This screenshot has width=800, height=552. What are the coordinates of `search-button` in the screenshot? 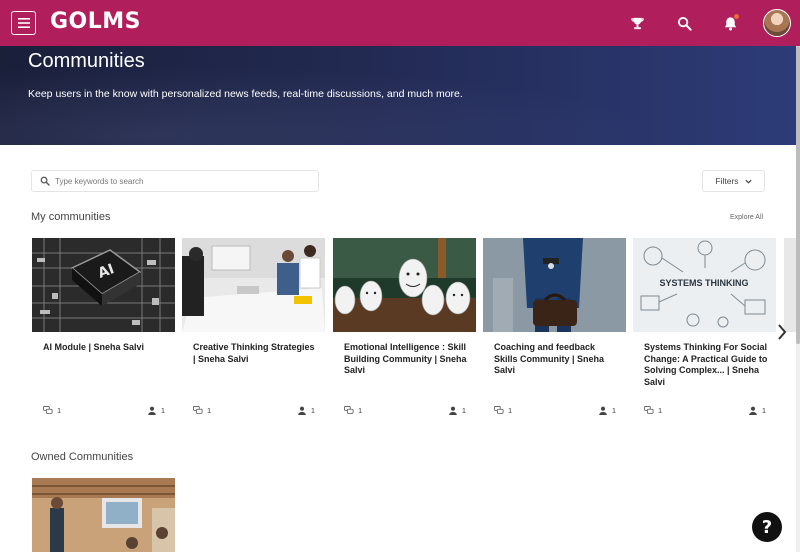 It's located at (684, 23).